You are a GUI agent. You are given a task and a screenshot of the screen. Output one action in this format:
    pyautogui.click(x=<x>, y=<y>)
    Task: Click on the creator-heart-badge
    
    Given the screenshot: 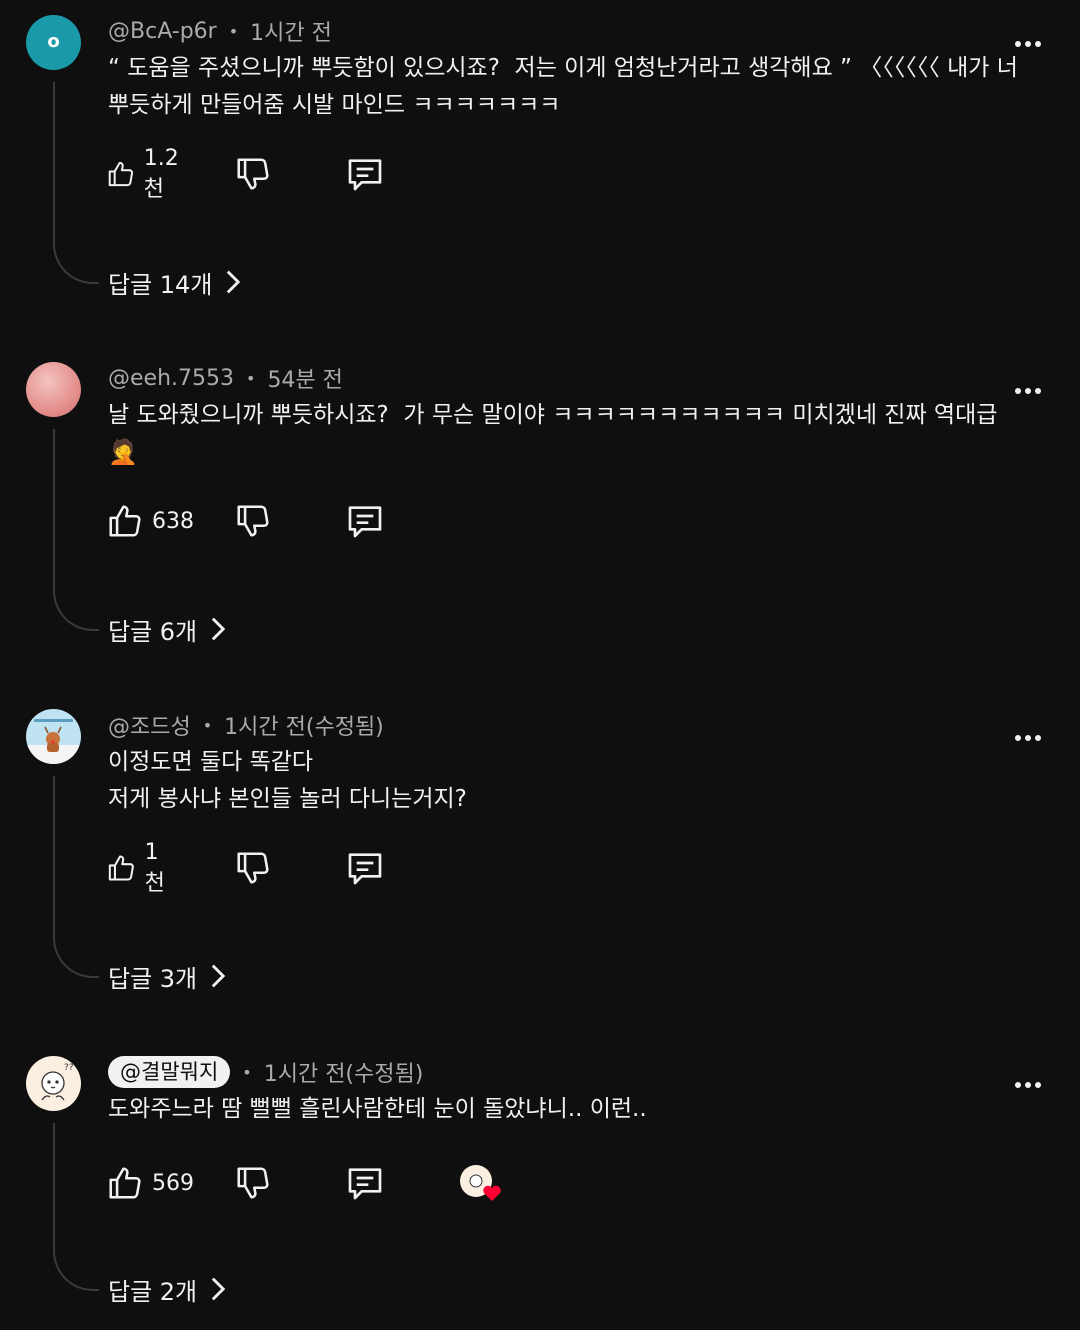 What is the action you would take?
    pyautogui.click(x=481, y=1183)
    